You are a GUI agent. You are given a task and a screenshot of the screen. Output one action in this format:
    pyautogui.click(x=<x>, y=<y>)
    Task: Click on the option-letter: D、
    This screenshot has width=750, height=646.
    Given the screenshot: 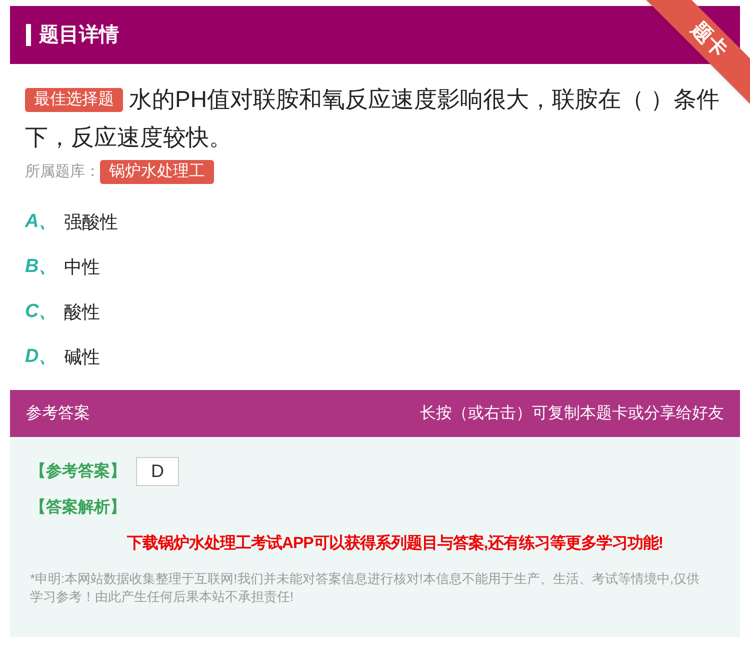 What is the action you would take?
    pyautogui.click(x=42, y=357)
    